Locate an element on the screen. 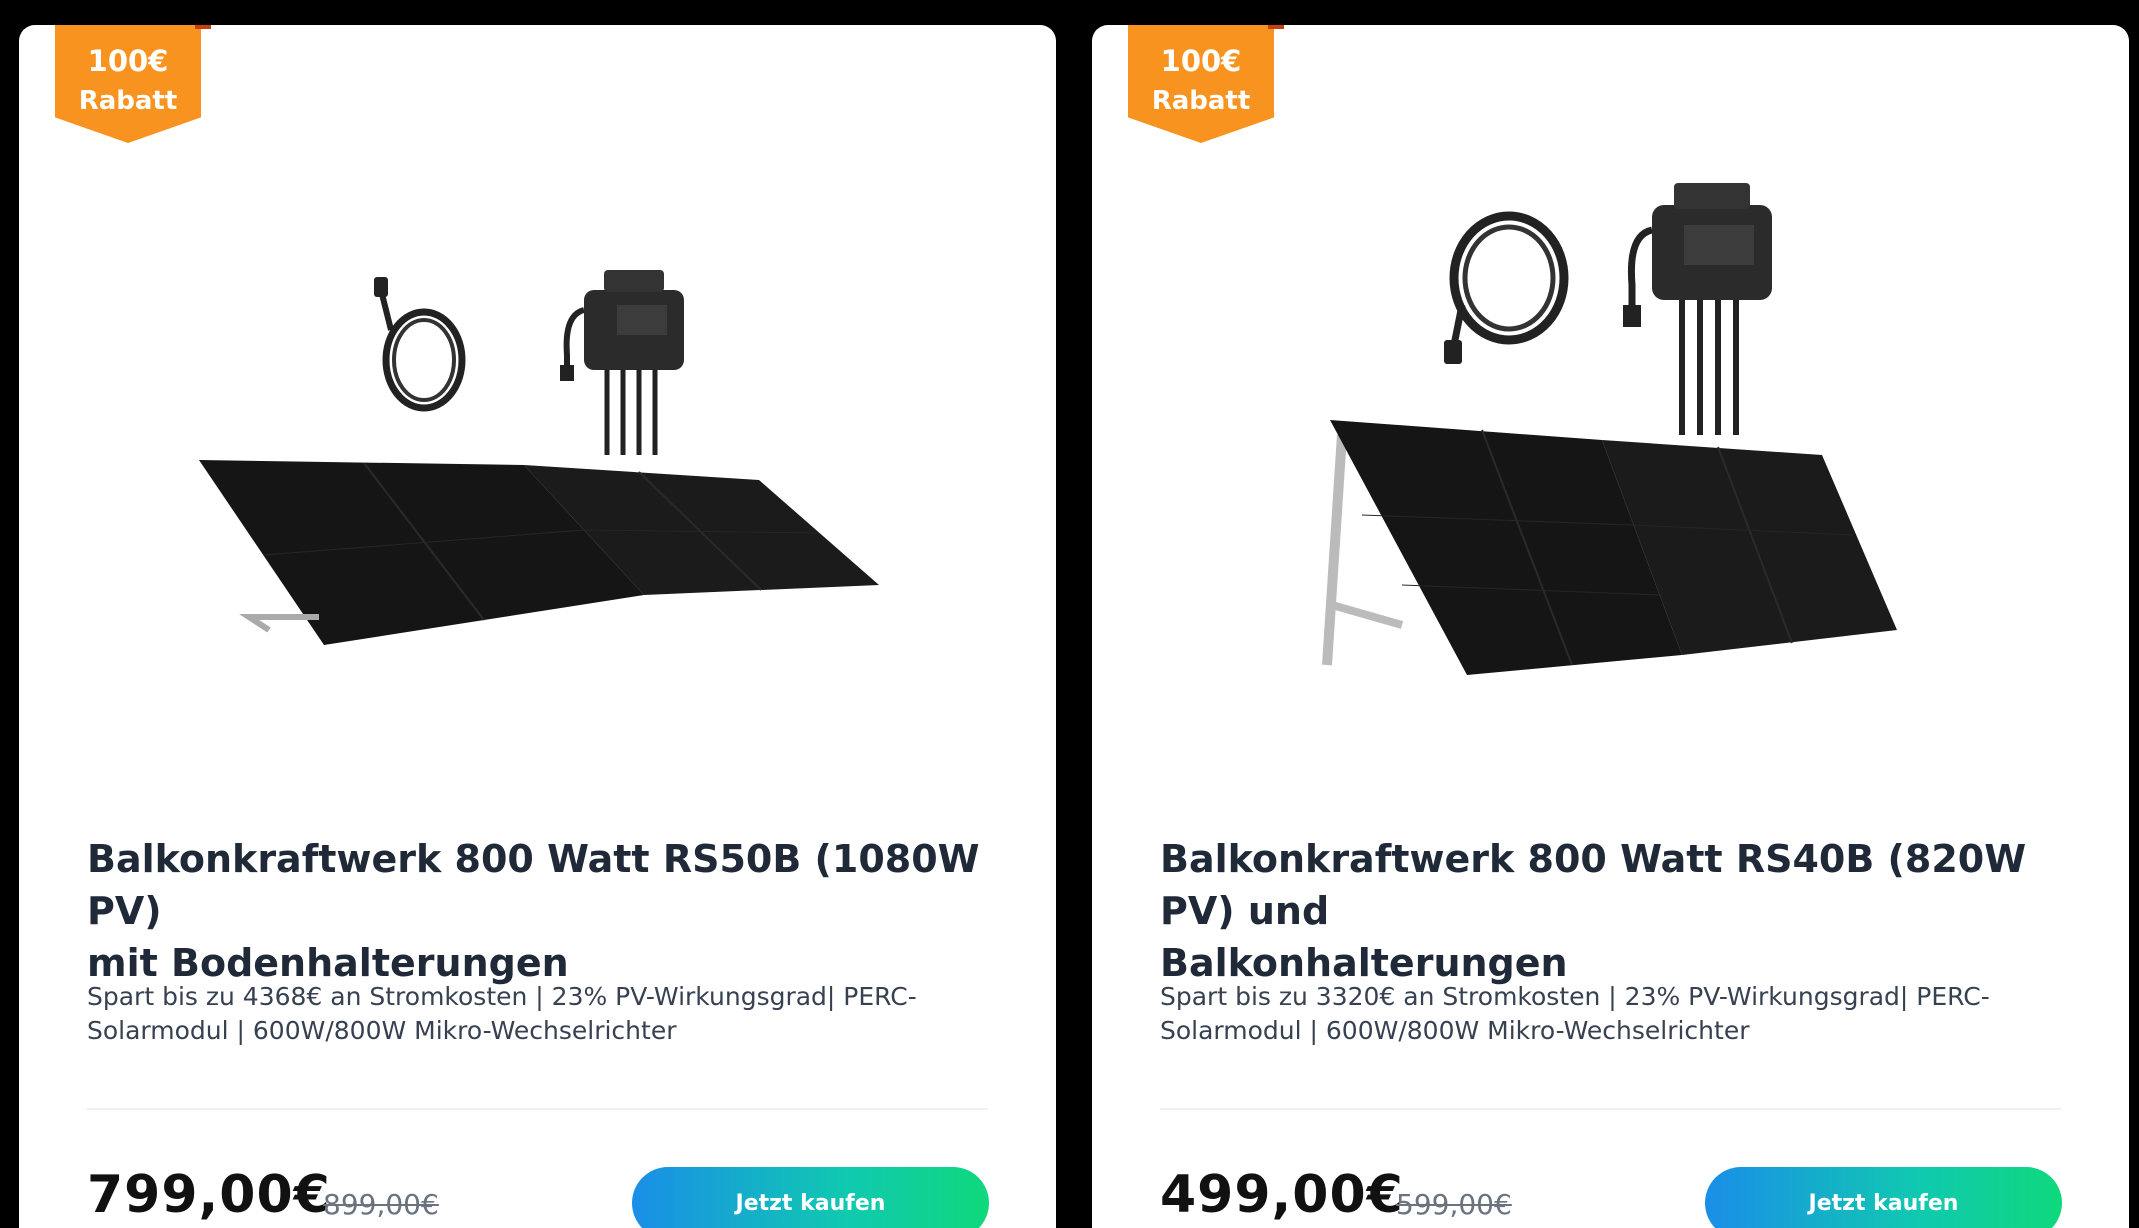  current-price: 499,00€ is located at coordinates (1282, 1195).